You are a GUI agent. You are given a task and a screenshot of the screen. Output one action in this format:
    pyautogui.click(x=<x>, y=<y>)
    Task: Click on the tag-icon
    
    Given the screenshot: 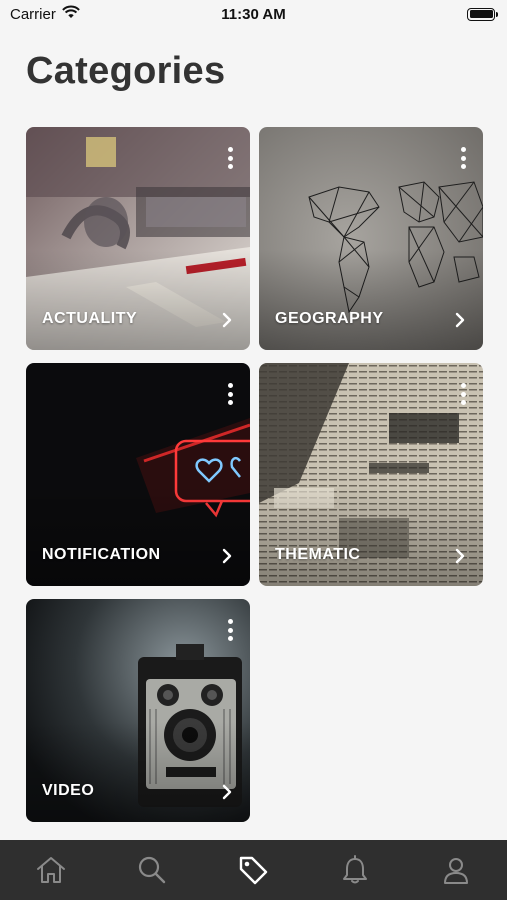 What is the action you would take?
    pyautogui.click(x=254, y=870)
    